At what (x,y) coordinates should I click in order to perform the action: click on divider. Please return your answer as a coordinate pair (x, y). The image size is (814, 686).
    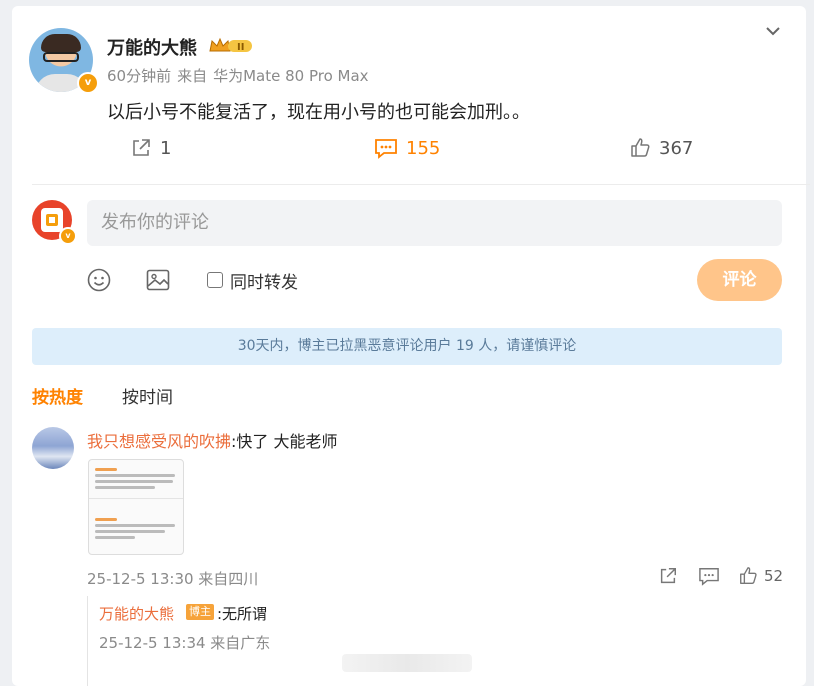
    Looking at the image, I should click on (421, 184).